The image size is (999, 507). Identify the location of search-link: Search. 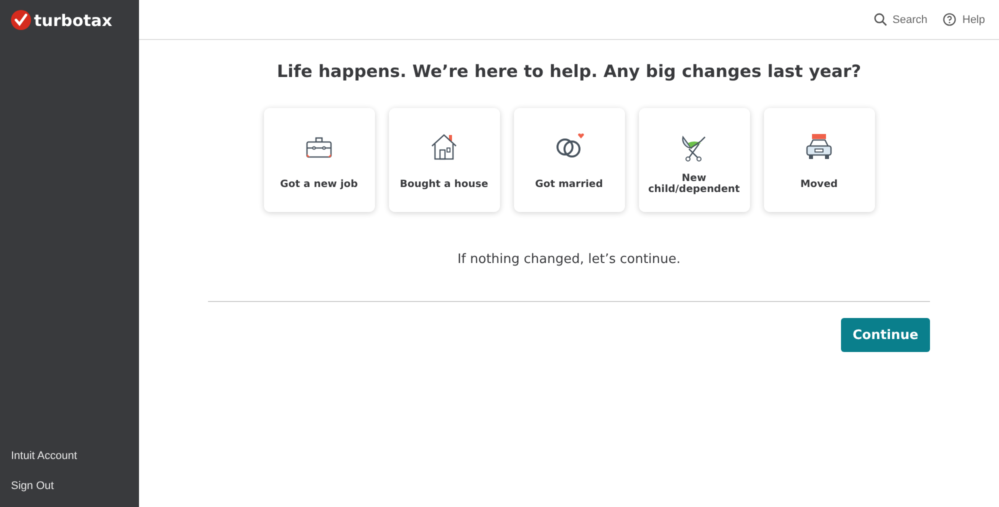
(901, 19).